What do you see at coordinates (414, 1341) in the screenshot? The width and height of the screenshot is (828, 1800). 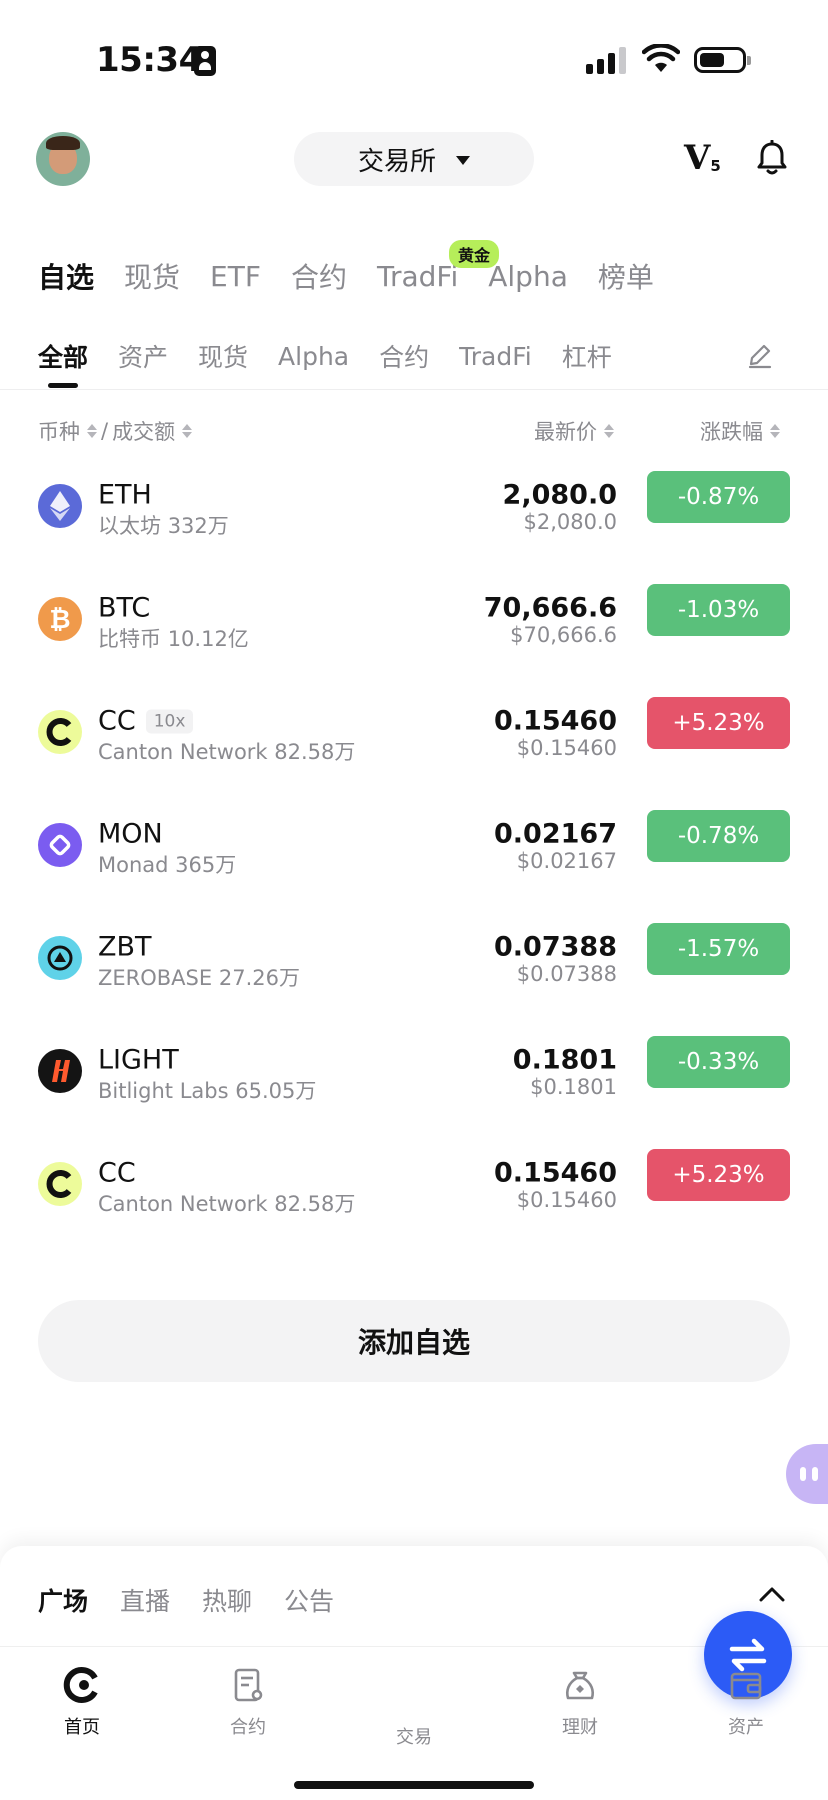 I see `add-favorites-button: 添加自选` at bounding box center [414, 1341].